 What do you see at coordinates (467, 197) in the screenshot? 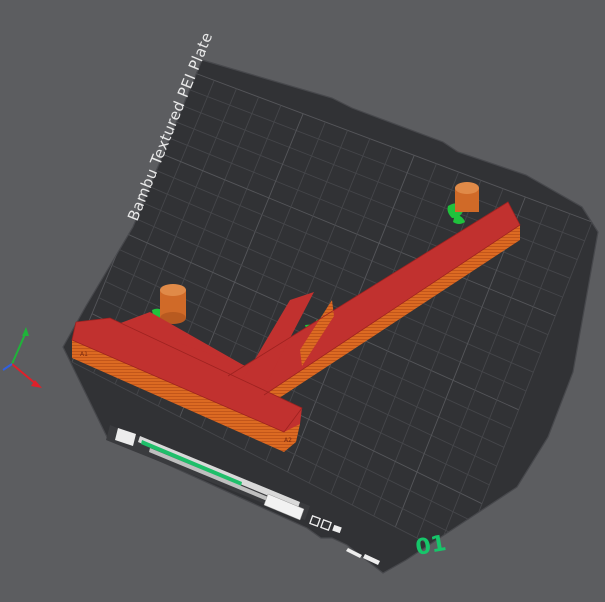
I see `peg-right` at bounding box center [467, 197].